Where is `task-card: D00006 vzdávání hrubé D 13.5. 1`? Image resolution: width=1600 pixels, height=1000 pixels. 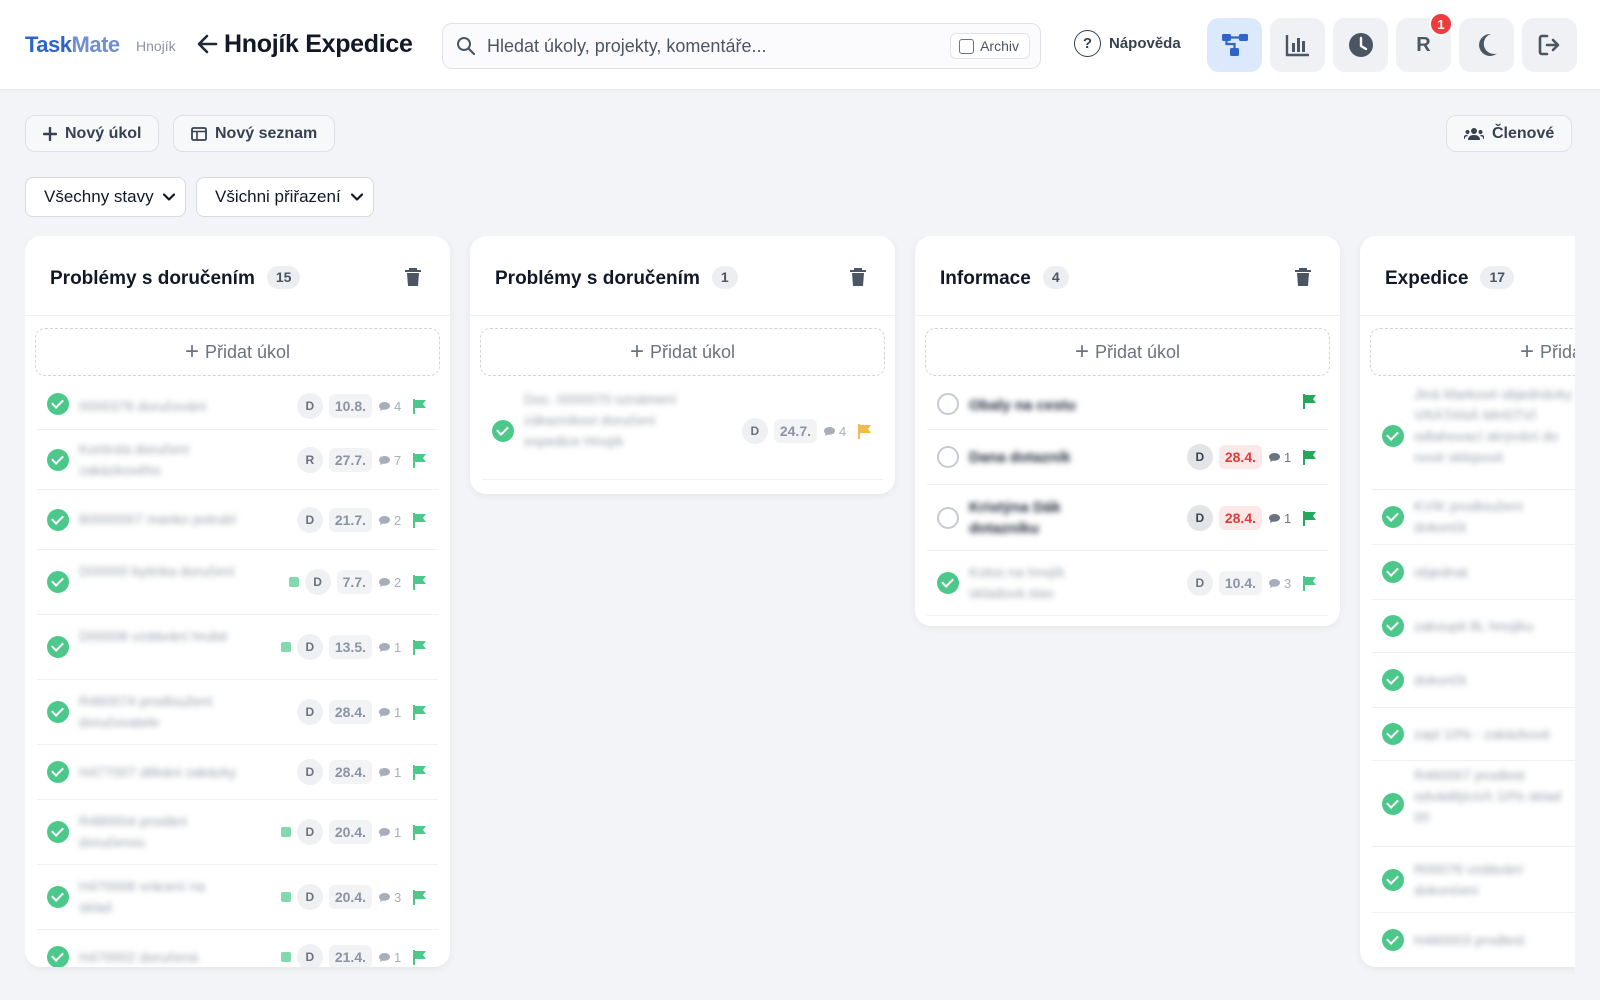 task-card: D00006 vzdávání hrubé D 13.5. 1 is located at coordinates (237, 647).